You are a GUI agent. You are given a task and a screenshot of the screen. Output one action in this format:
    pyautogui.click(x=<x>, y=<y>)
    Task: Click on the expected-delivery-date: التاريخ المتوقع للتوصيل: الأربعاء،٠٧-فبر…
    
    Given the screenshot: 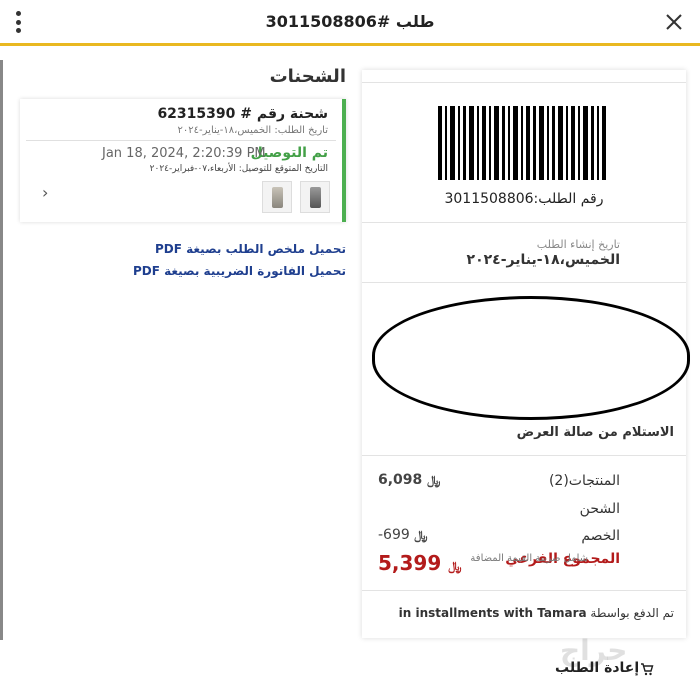 What is the action you would take?
    pyautogui.click(x=238, y=169)
    